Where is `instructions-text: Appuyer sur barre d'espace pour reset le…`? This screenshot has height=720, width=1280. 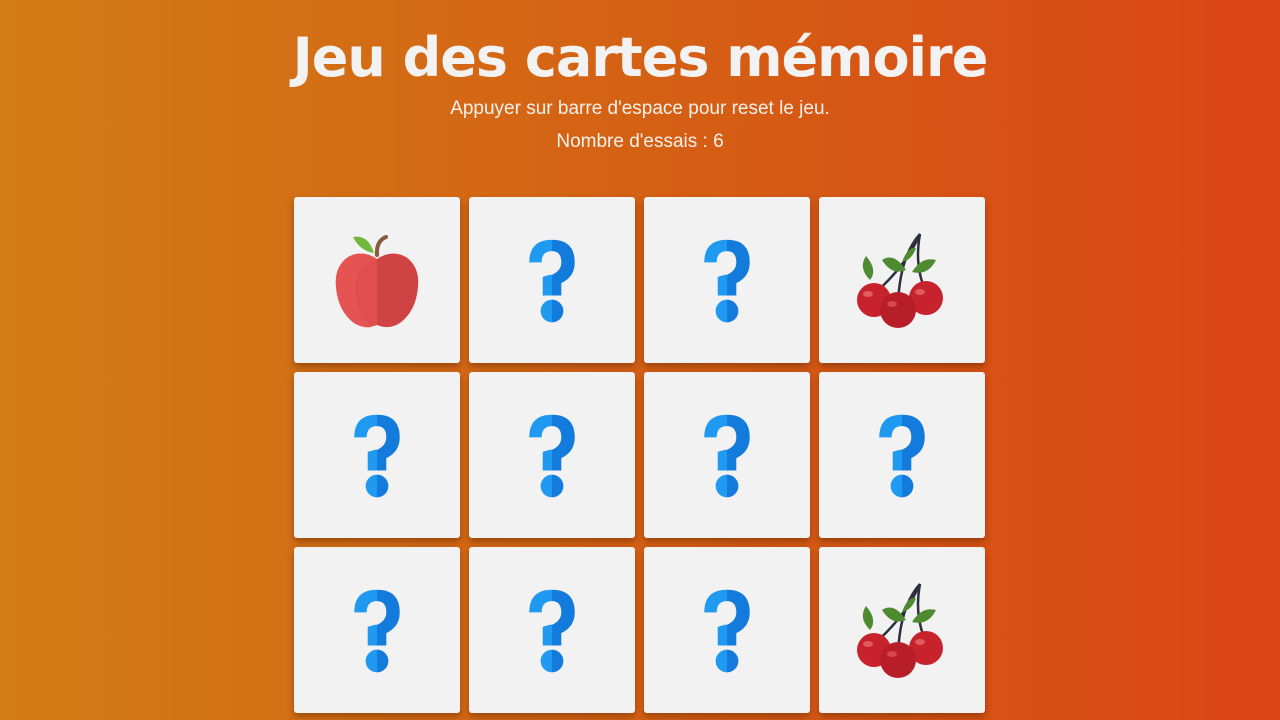 instructions-text: Appuyer sur barre d'espace pour reset le… is located at coordinates (640, 108).